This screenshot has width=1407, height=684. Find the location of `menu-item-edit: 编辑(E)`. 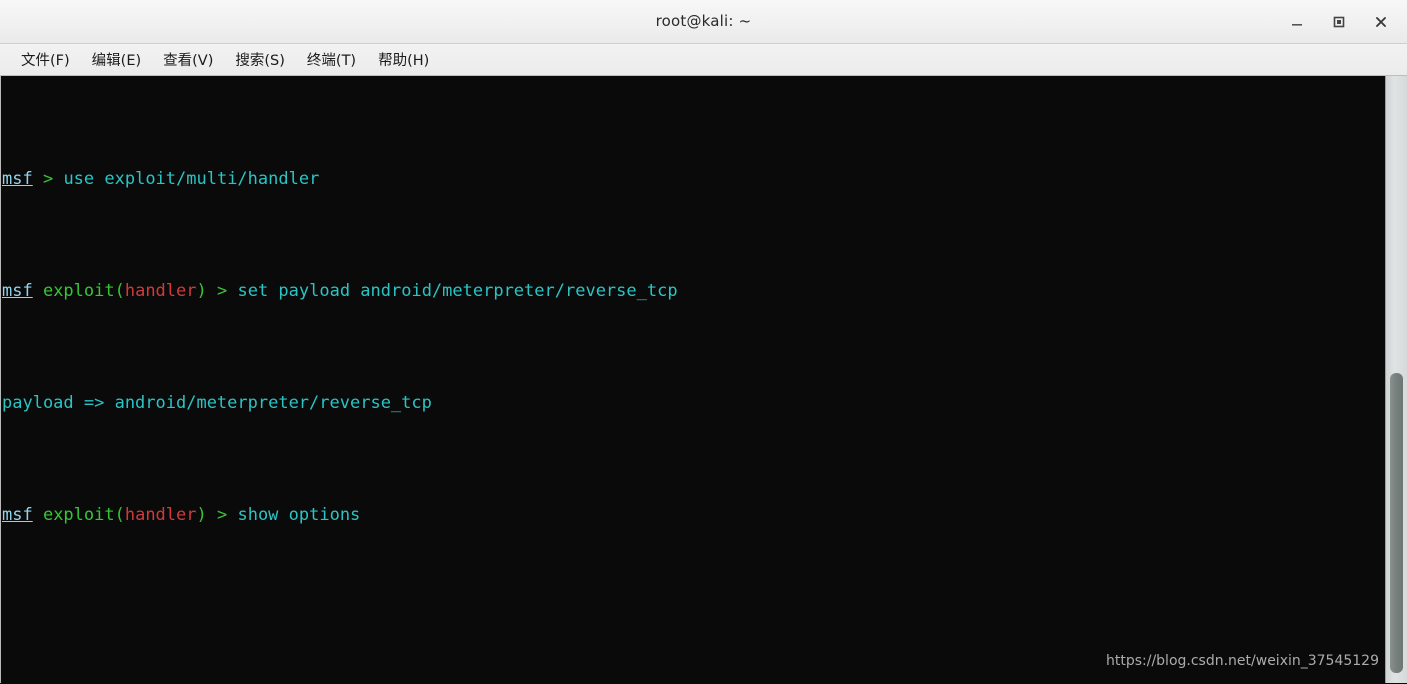

menu-item-edit: 编辑(E) is located at coordinates (116, 60).